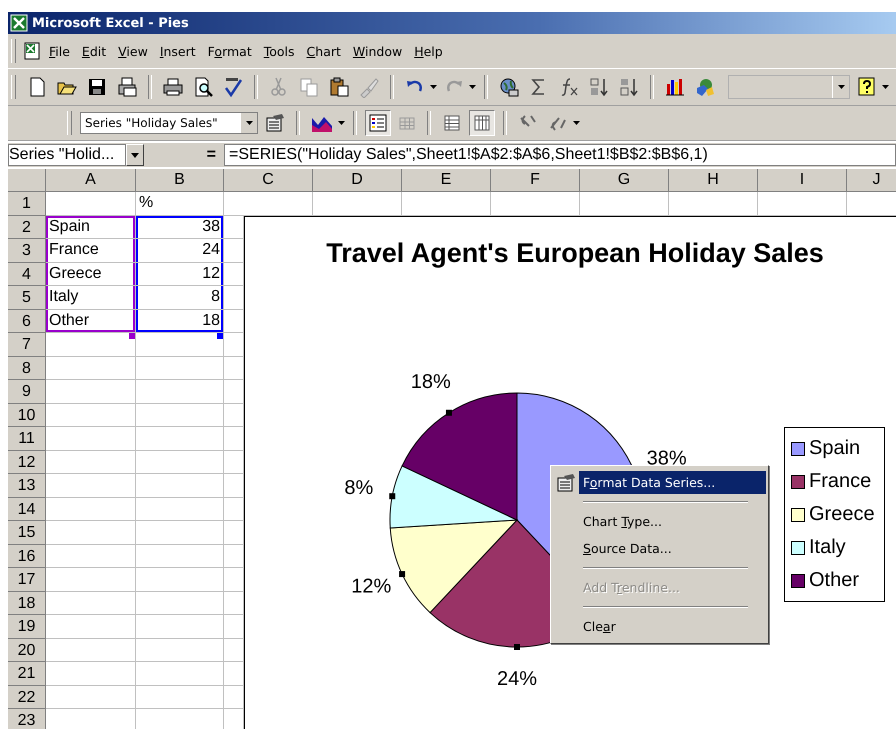 The width and height of the screenshot is (896, 729). What do you see at coordinates (27, 462) in the screenshot?
I see `row-header: 12` at bounding box center [27, 462].